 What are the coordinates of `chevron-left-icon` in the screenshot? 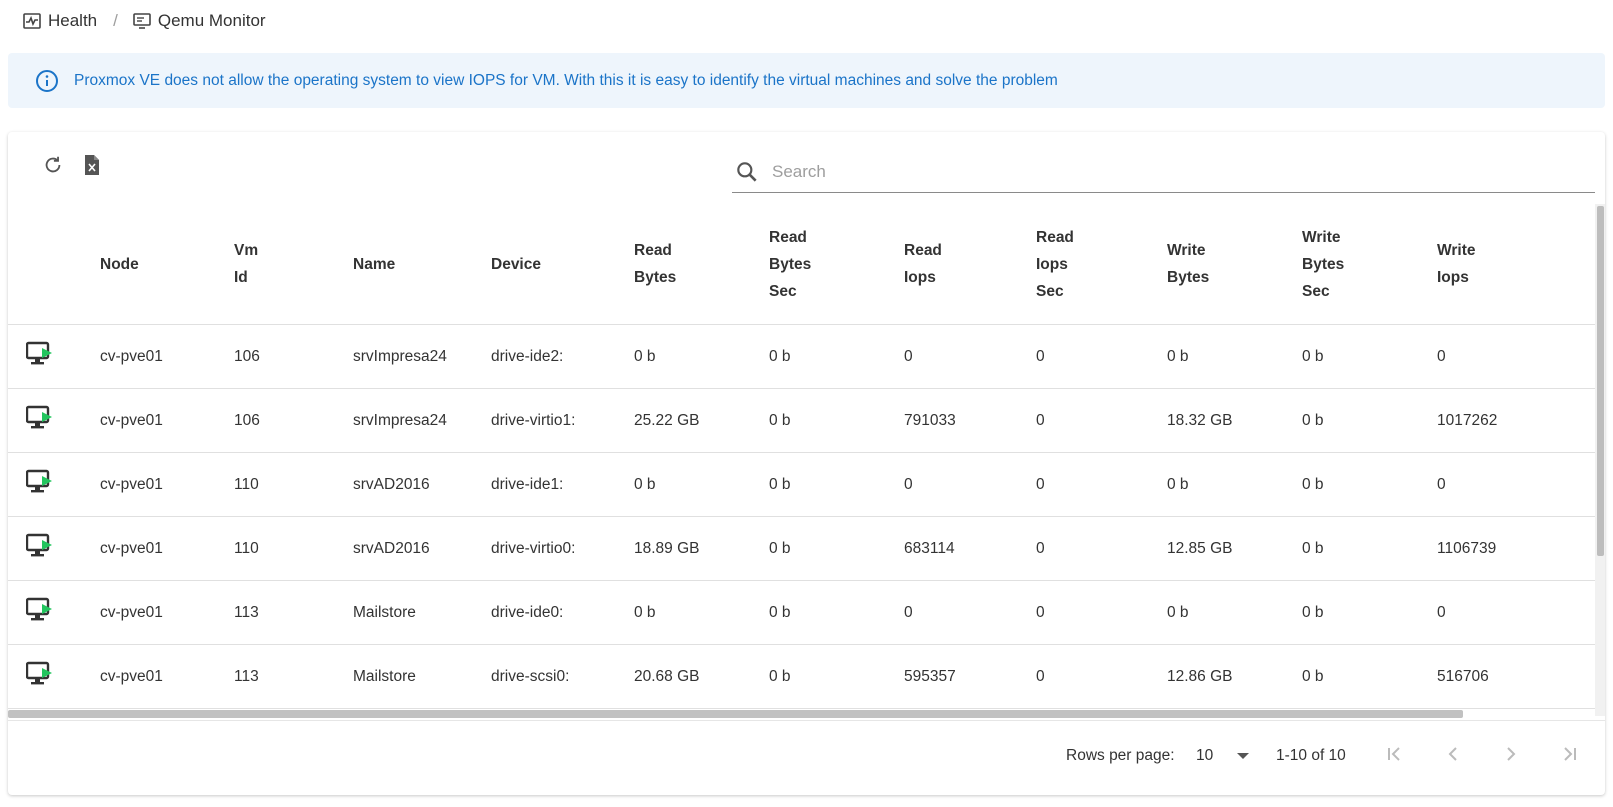 It's located at (1453, 756).